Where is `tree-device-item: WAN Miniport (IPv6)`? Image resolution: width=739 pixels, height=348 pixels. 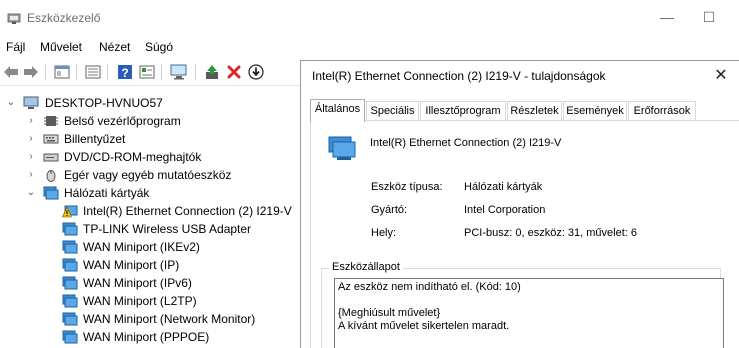
tree-device-item: WAN Miniport (IPv6) is located at coordinates (150, 283).